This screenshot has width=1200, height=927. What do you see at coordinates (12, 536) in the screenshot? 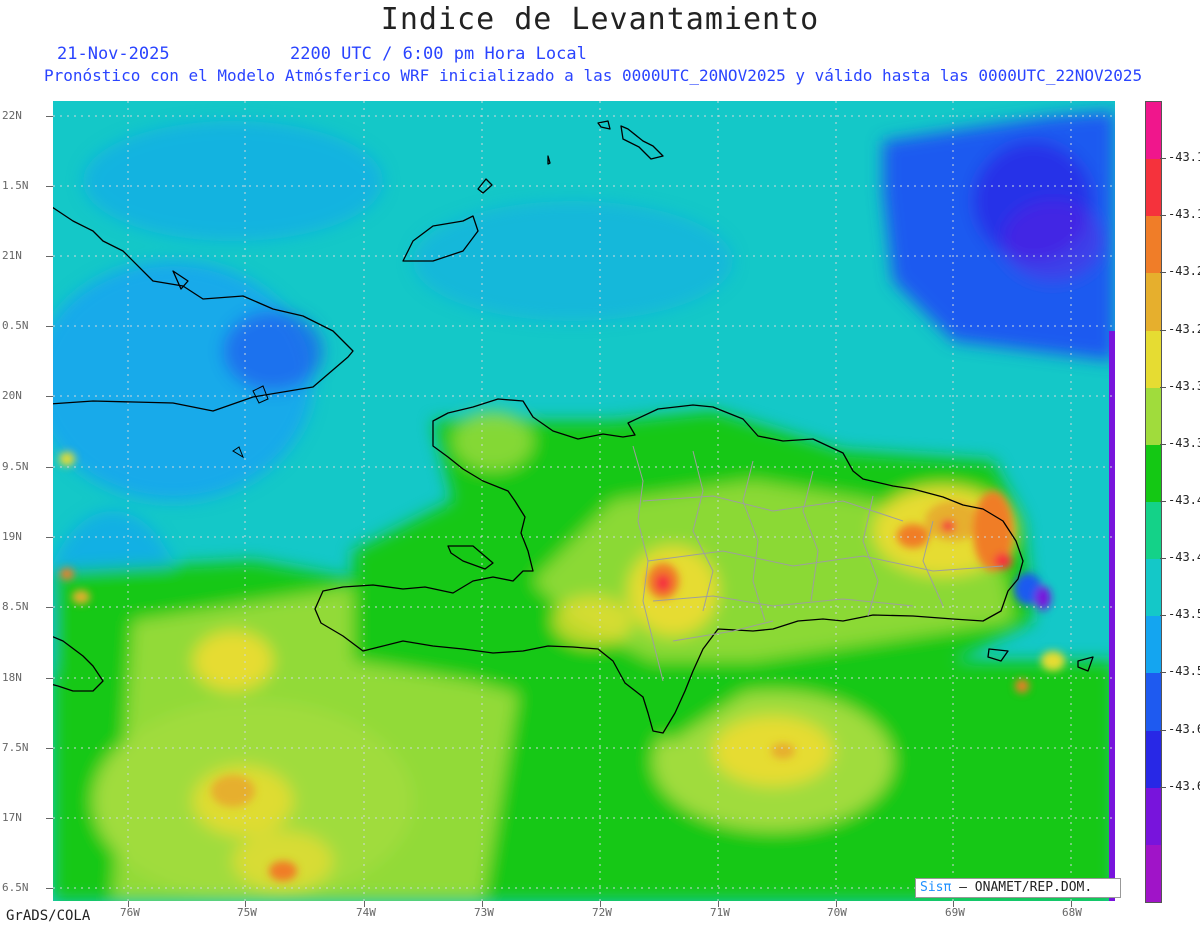
I see `lat-label: 19N` at bounding box center [12, 536].